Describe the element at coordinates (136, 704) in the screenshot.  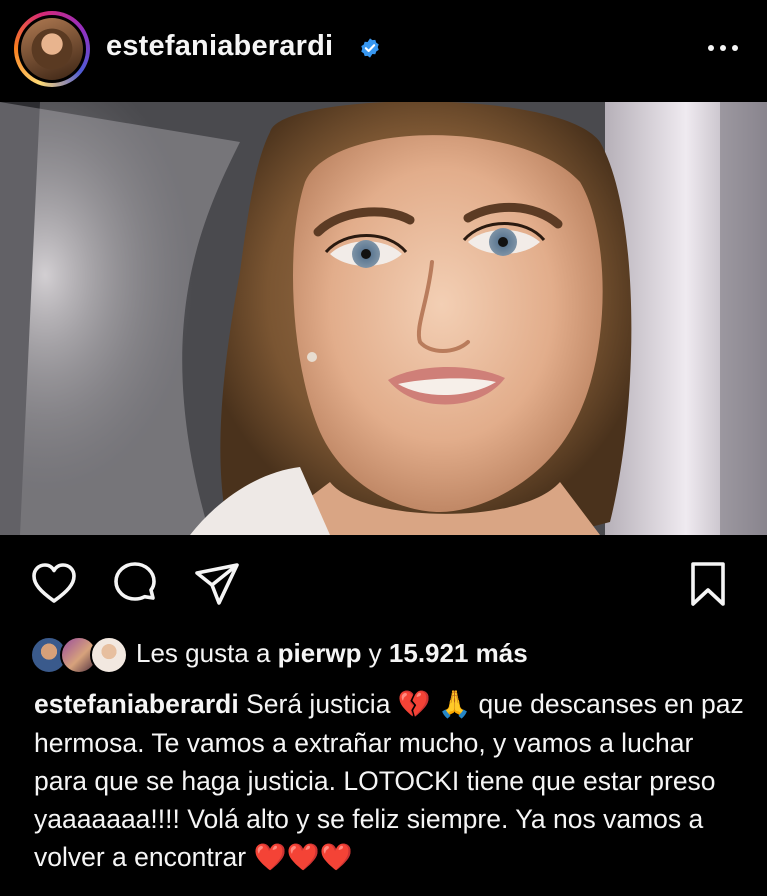
I see `caption-username: estefaniaberardi` at that location.